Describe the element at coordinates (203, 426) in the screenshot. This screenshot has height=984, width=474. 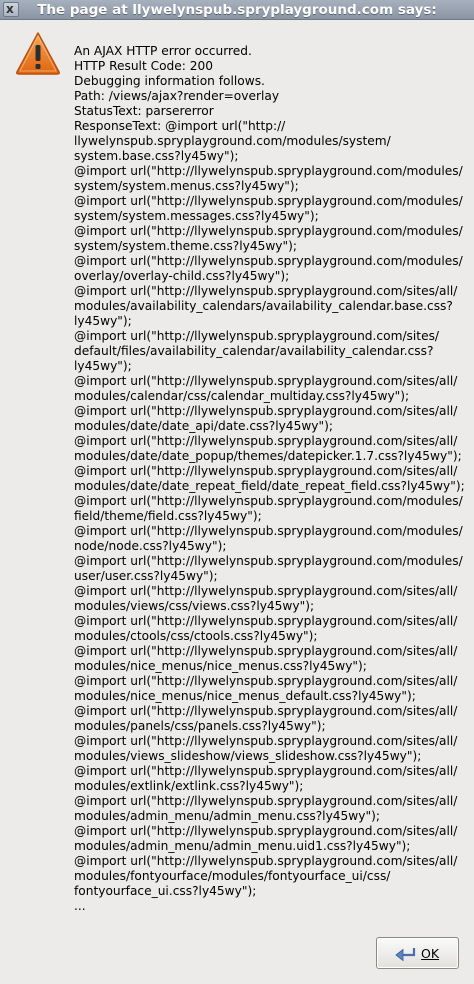
I see `message-line: modules/date/date_api/date.css?ly45wy");` at that location.